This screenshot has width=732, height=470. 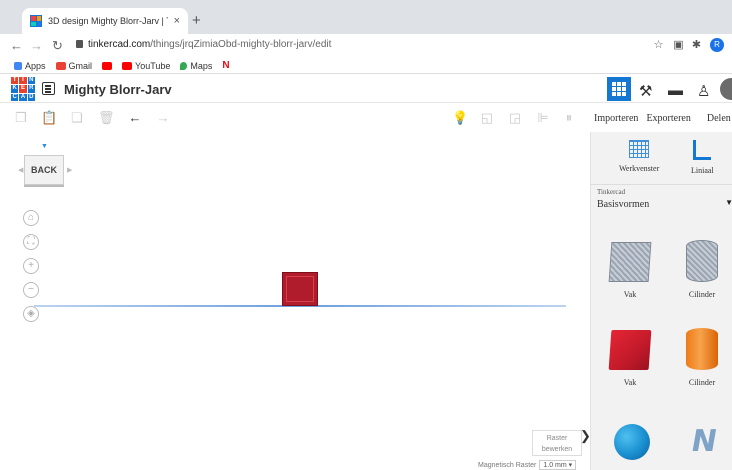 I want to click on new-tab-button: +, so click(x=196, y=20).